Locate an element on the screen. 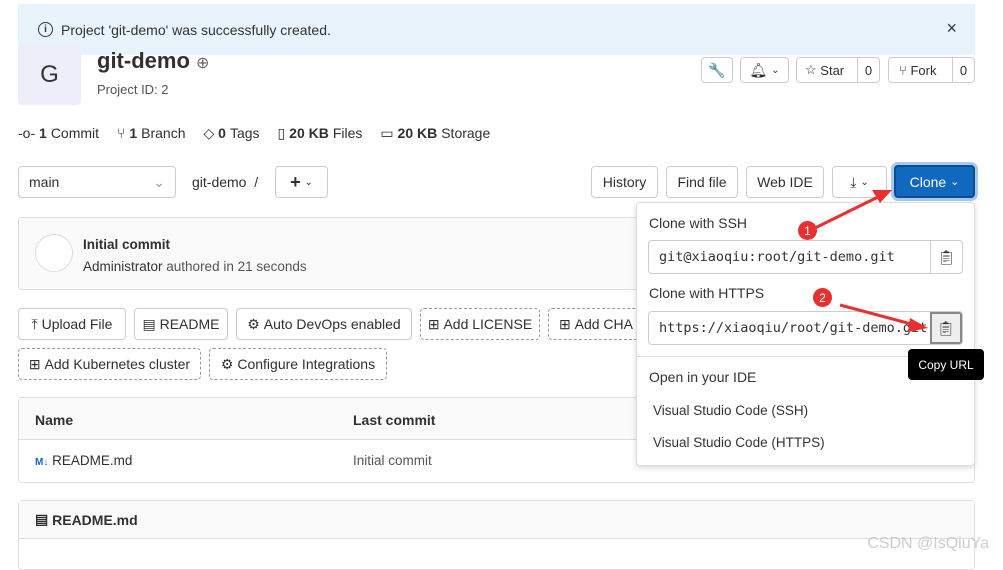 This screenshot has height=570, width=1003. arrow-1-head is located at coordinates (882, 196).